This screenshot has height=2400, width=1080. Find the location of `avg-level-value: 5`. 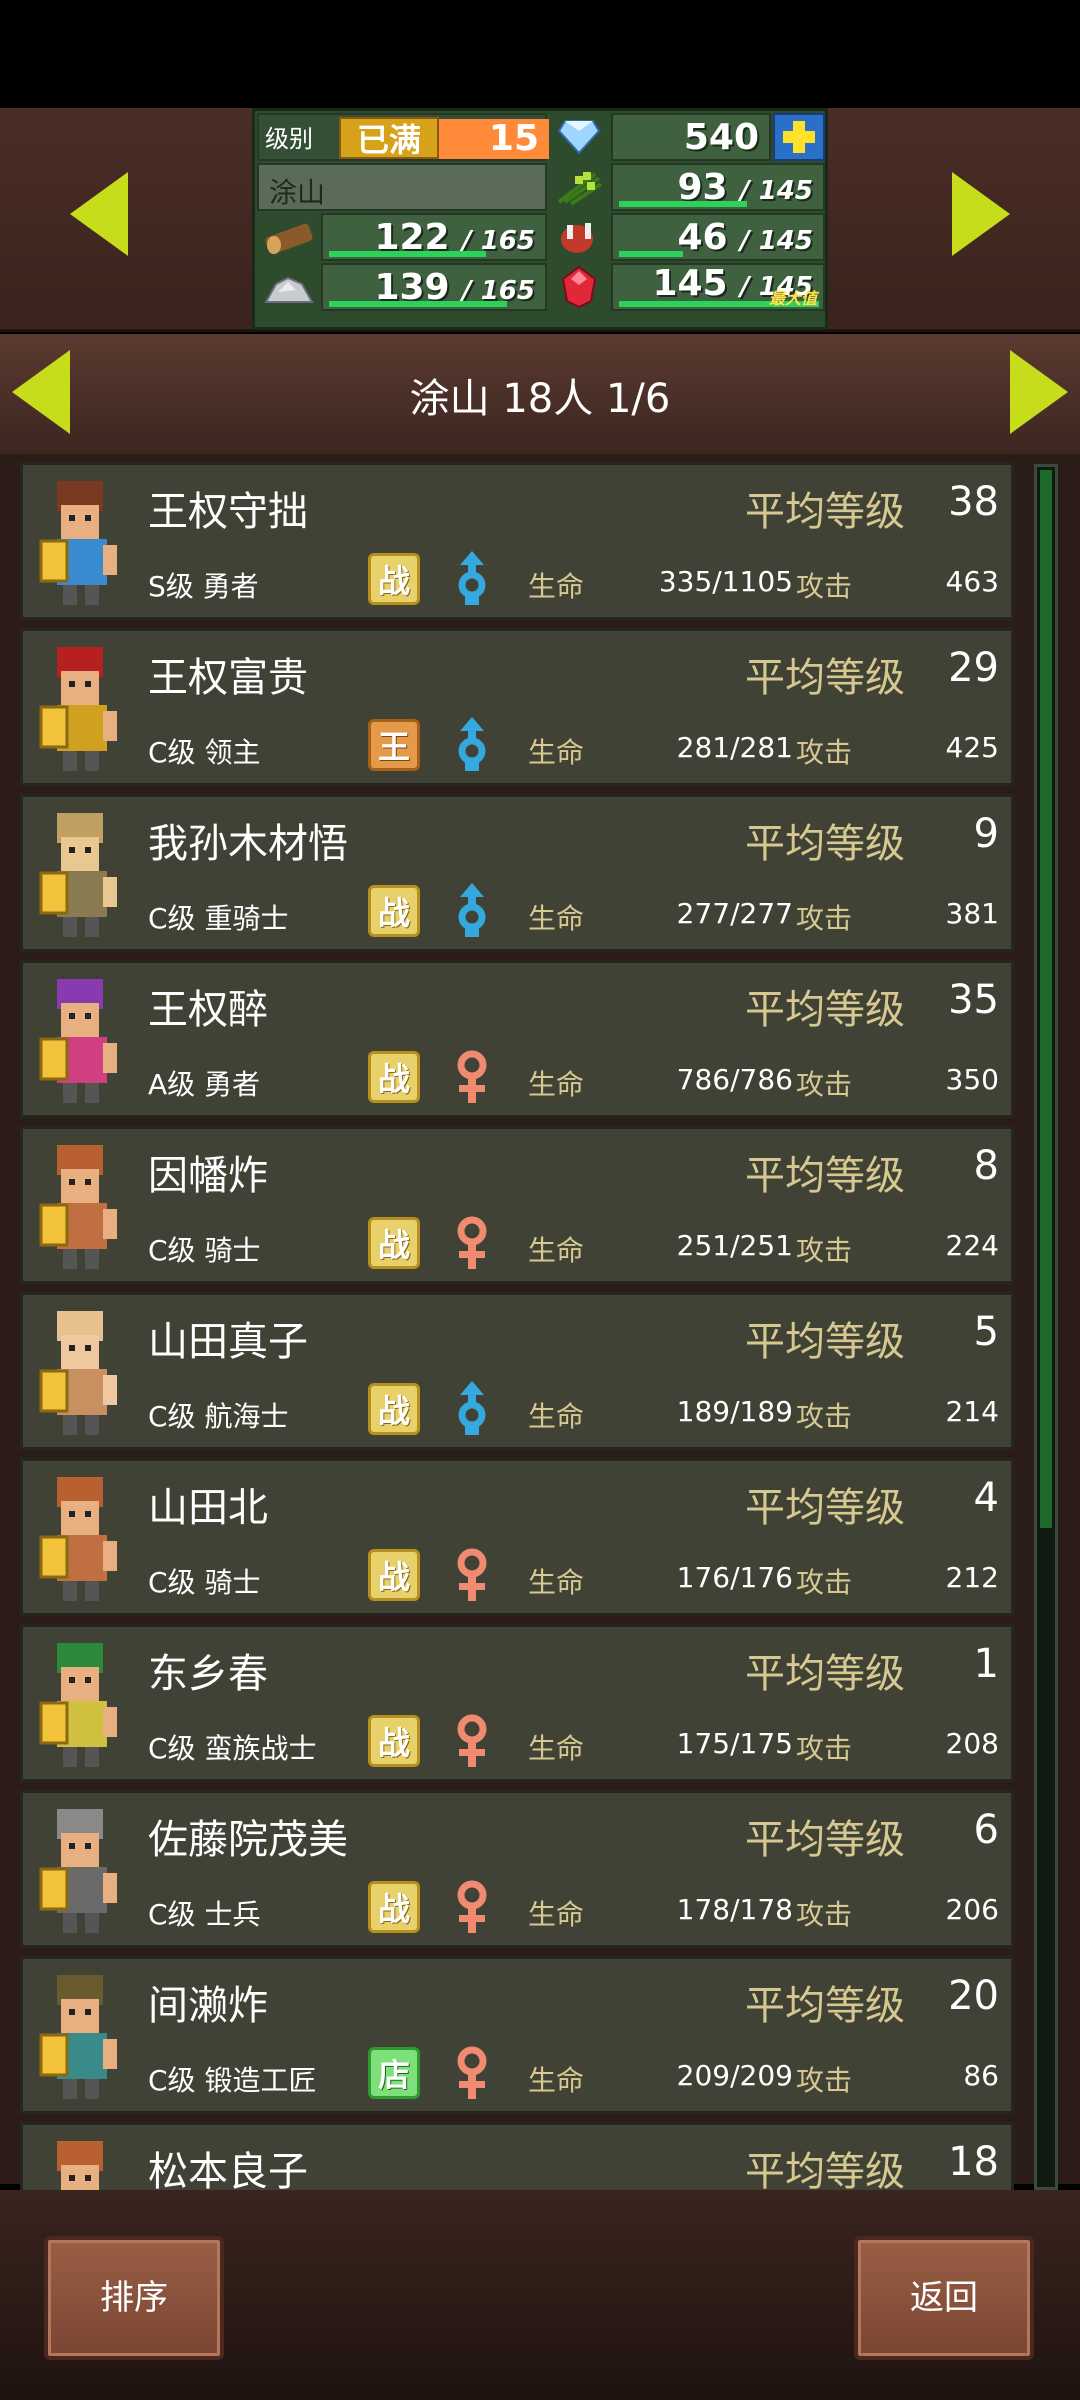

avg-level-value: 5 is located at coordinates (986, 1332).